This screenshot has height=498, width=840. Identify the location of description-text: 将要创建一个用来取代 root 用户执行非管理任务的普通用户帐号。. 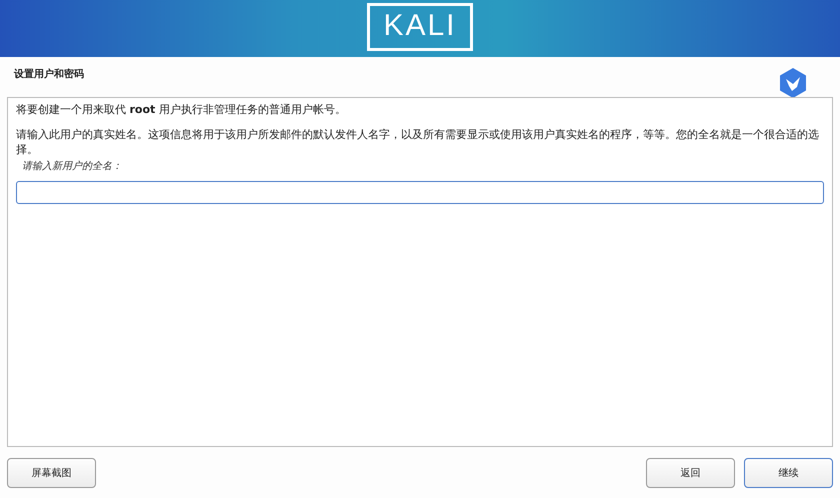
(181, 109).